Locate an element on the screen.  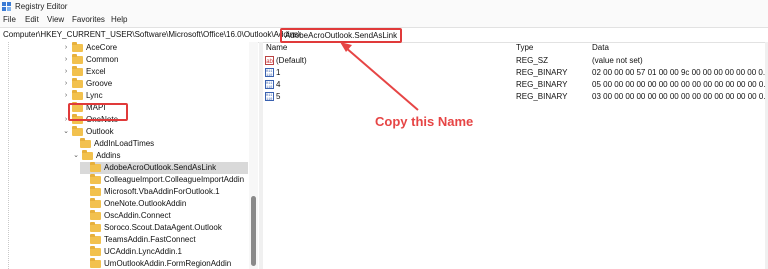
tree-item-acecore: › AceCore is located at coordinates (155, 48).